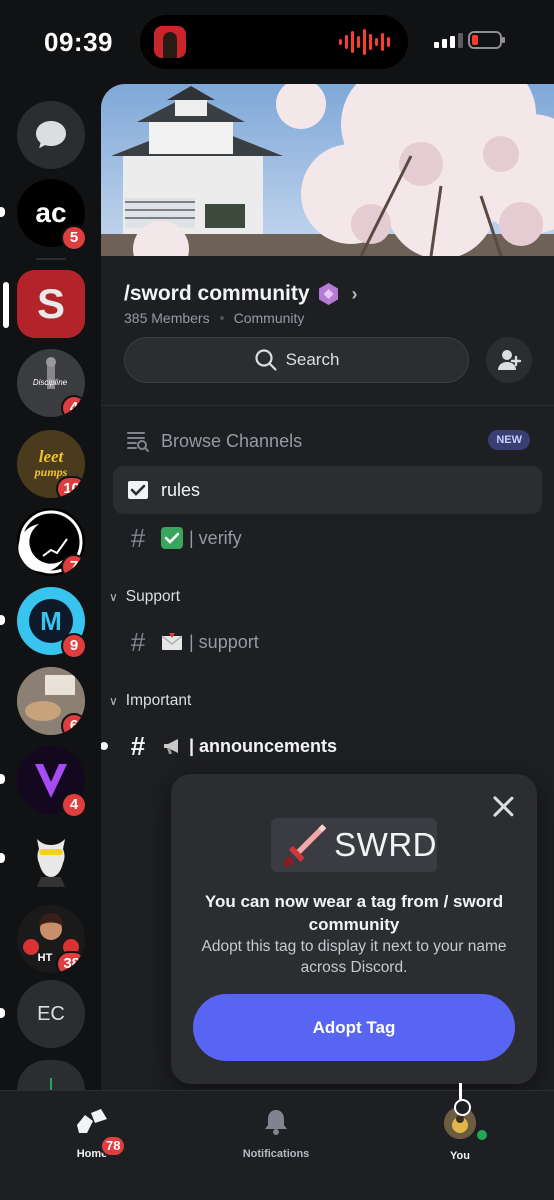 The height and width of the screenshot is (1200, 554). Describe the element at coordinates (327, 538) in the screenshot. I see `channel-verify: # | verify` at that location.